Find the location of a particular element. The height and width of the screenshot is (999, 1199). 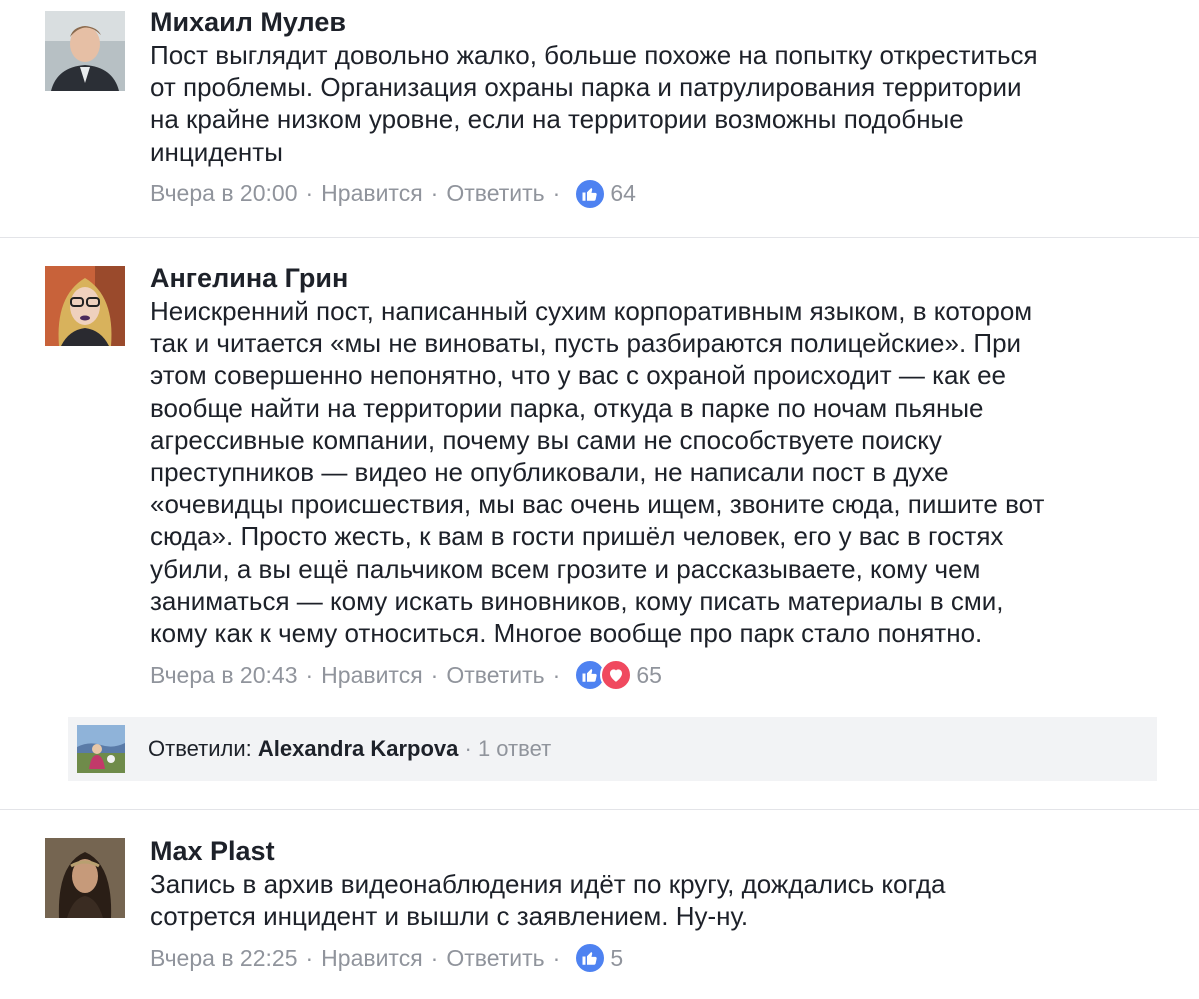

reactions: 65 is located at coordinates (618, 675).